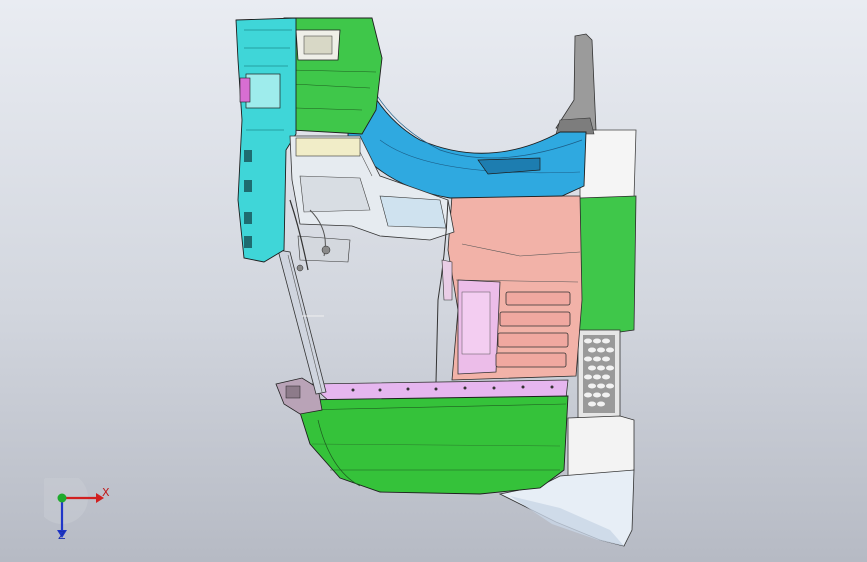 The height and width of the screenshot is (562, 867). What do you see at coordinates (467, 119) in the screenshot?
I see `upper-blue-fender` at bounding box center [467, 119].